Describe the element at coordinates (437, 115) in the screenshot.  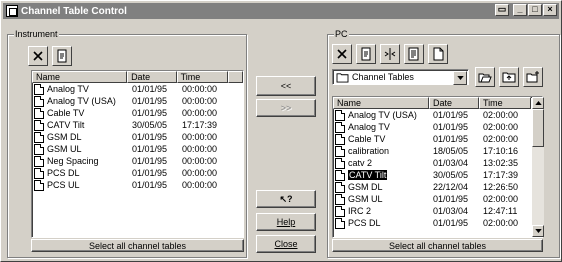
I see `list-item: Analog TV (USA) 01/01/95 02:00:00` at that location.